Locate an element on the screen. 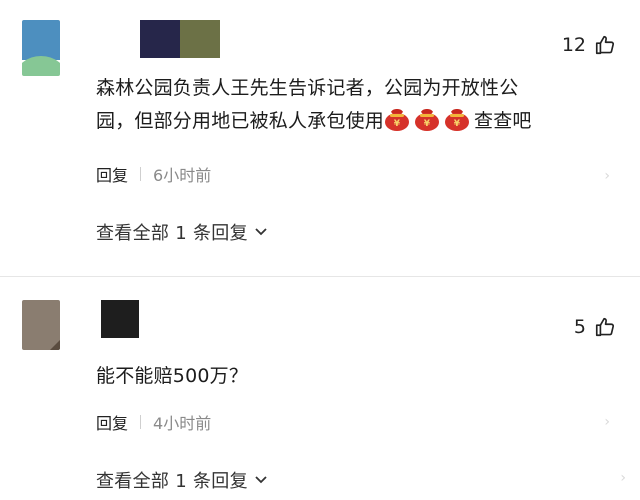 This screenshot has height=500, width=640. like-button: 5 is located at coordinates (595, 327).